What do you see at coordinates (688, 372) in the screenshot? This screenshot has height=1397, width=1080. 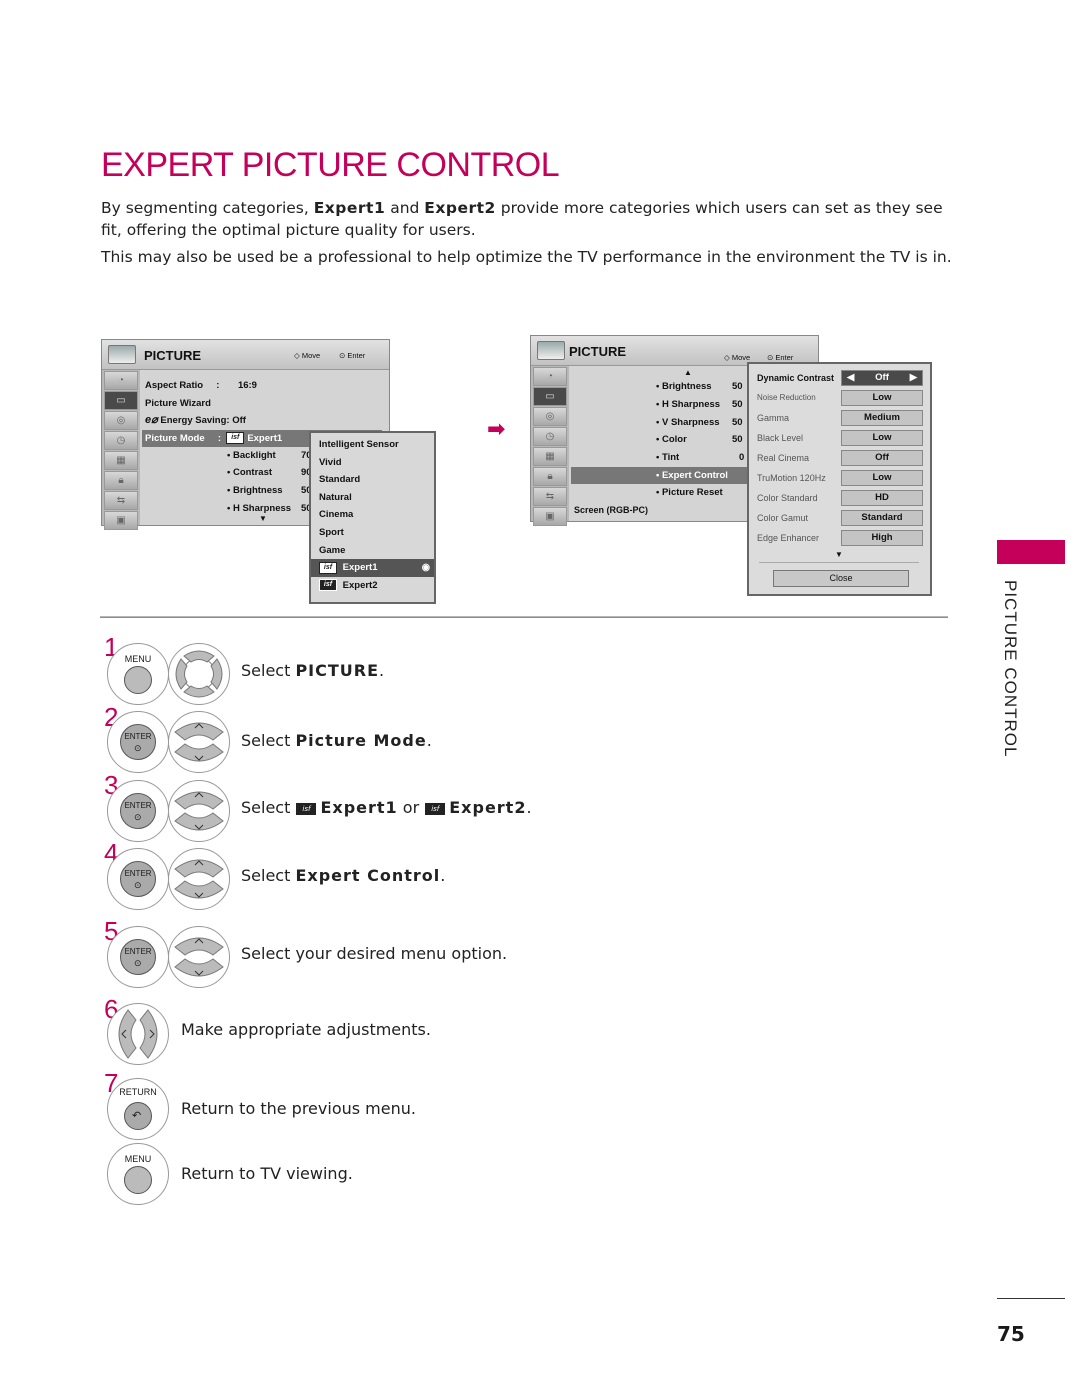 I see `scroll-up-arrow-icon: ▲` at bounding box center [688, 372].